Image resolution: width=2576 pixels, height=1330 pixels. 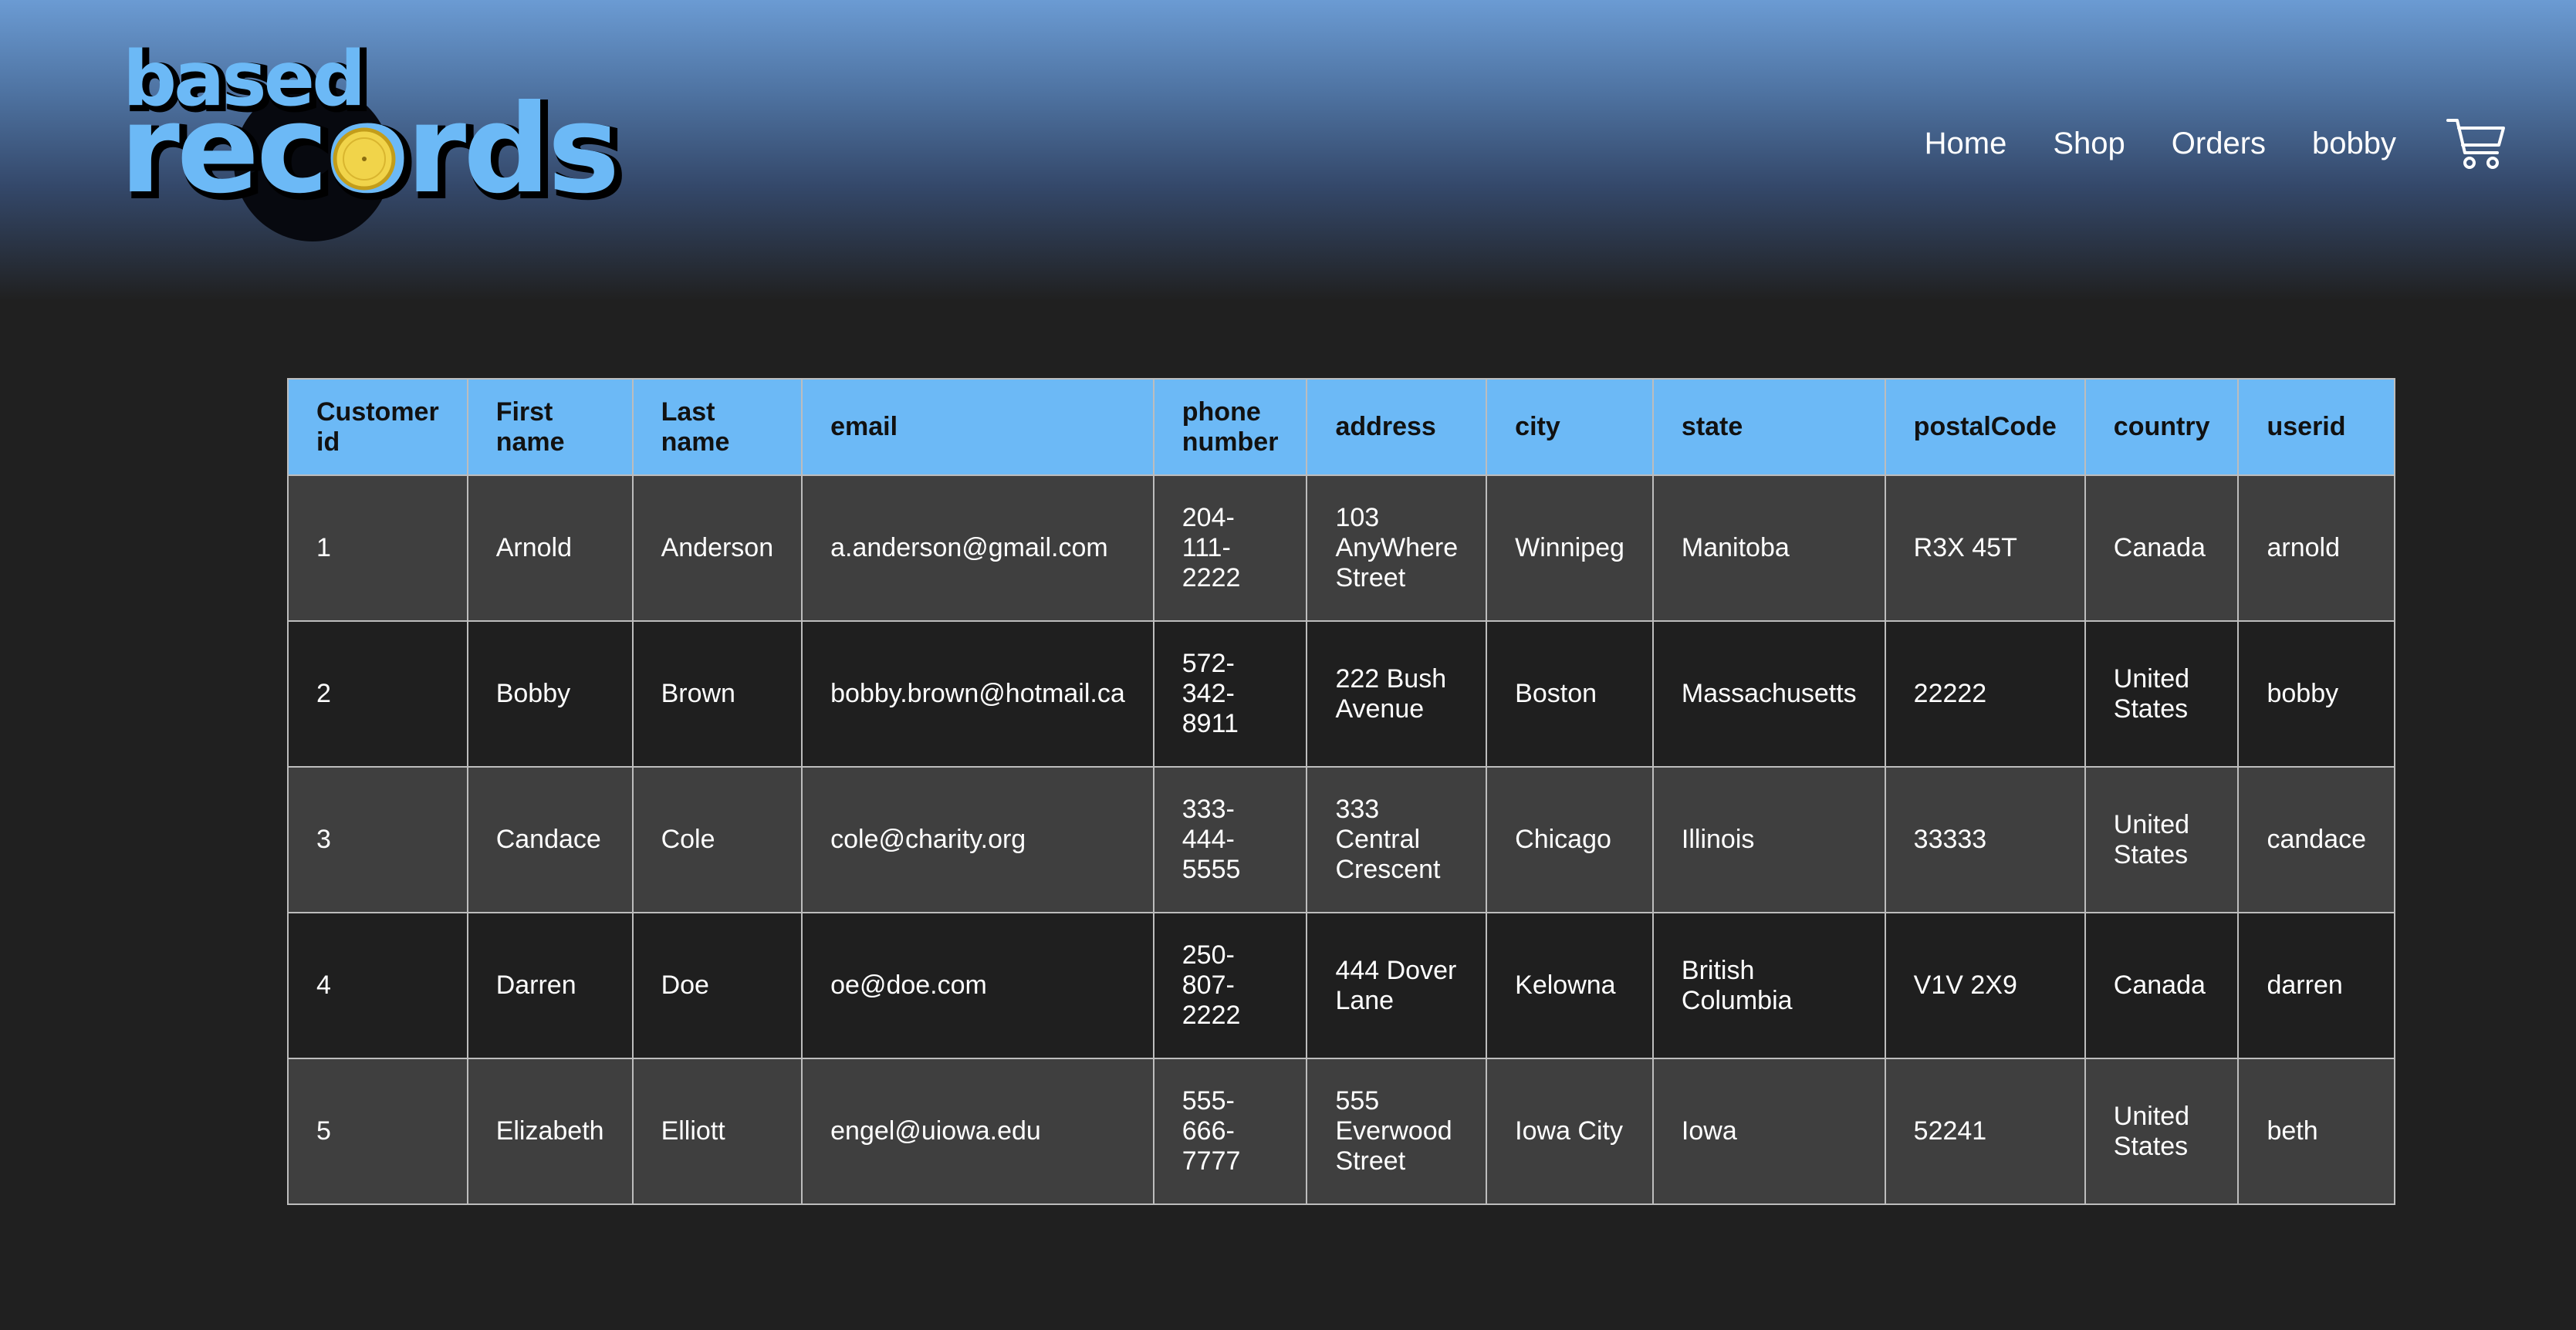 What do you see at coordinates (1768, 985) in the screenshot?
I see `cell-state: British Columbia` at bounding box center [1768, 985].